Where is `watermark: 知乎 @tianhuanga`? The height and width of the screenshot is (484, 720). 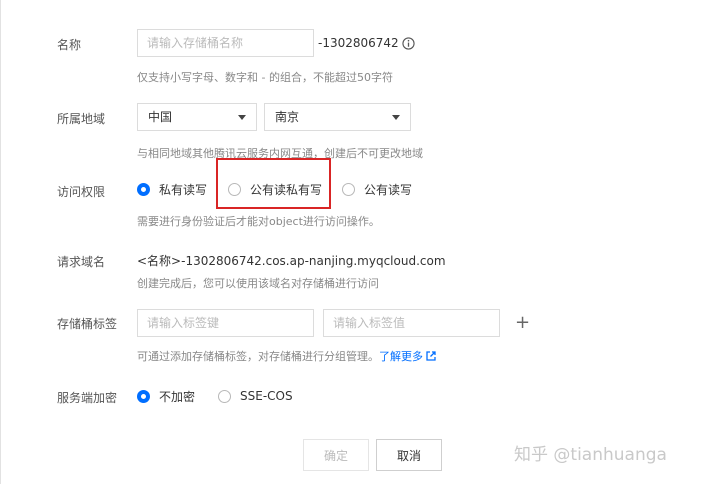
watermark: 知乎 @tianhuanga is located at coordinates (590, 455).